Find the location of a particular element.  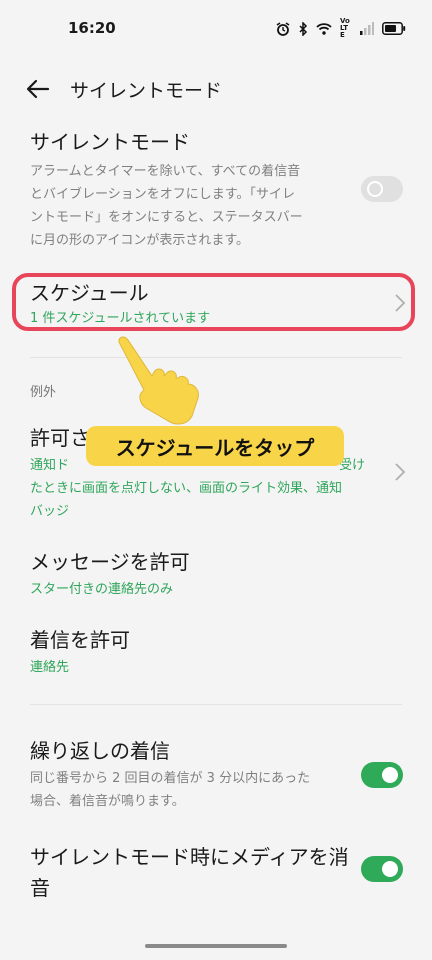

mute-media-line: サイレントモード時にメディアを消 is located at coordinates (189, 857).